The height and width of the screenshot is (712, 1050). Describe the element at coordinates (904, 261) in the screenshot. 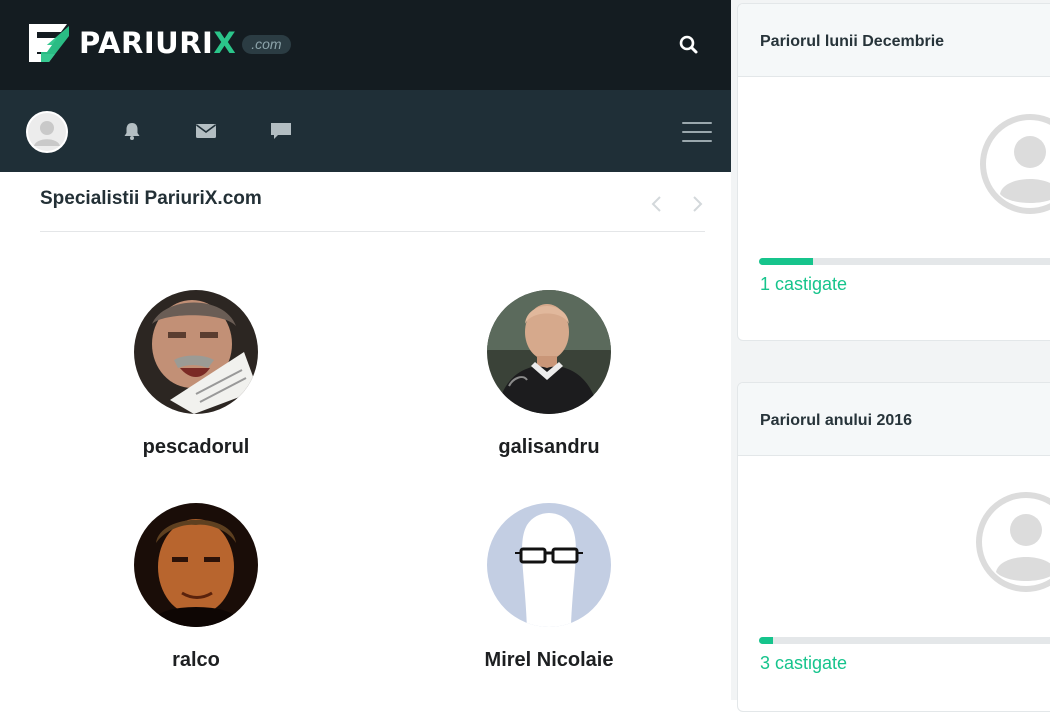

I see `month-progress-bar` at that location.